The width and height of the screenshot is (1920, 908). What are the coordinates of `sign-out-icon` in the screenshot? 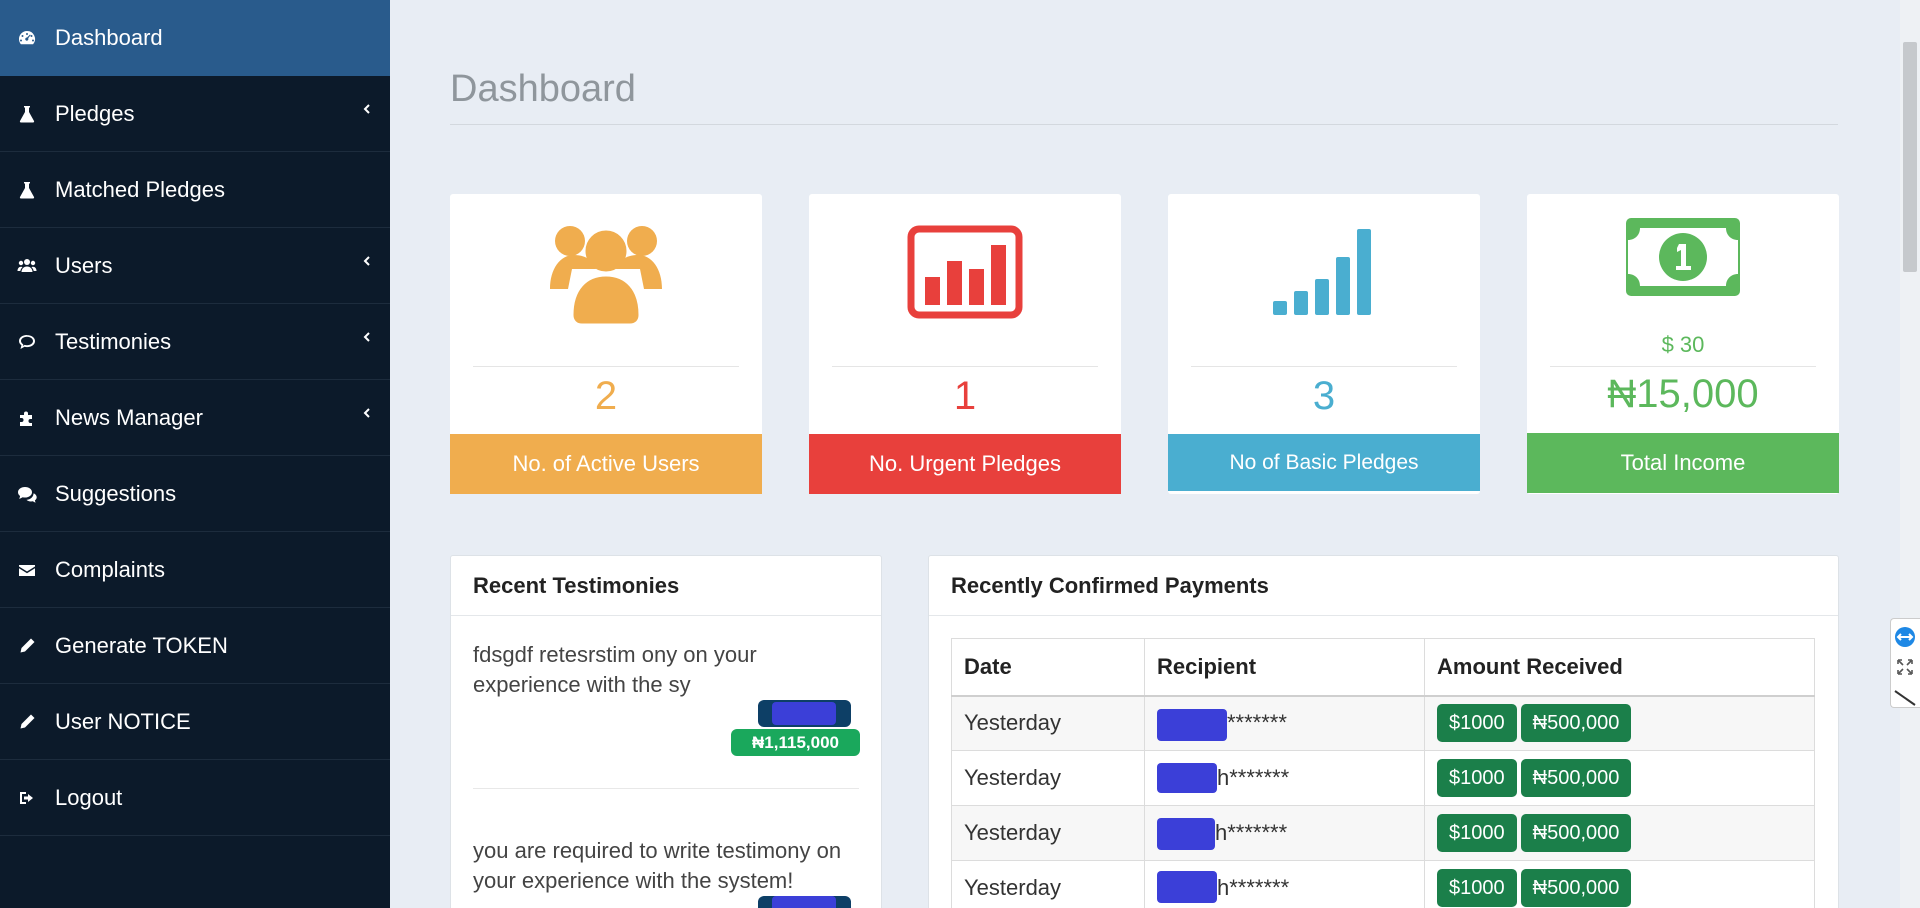 It's located at (27, 798).